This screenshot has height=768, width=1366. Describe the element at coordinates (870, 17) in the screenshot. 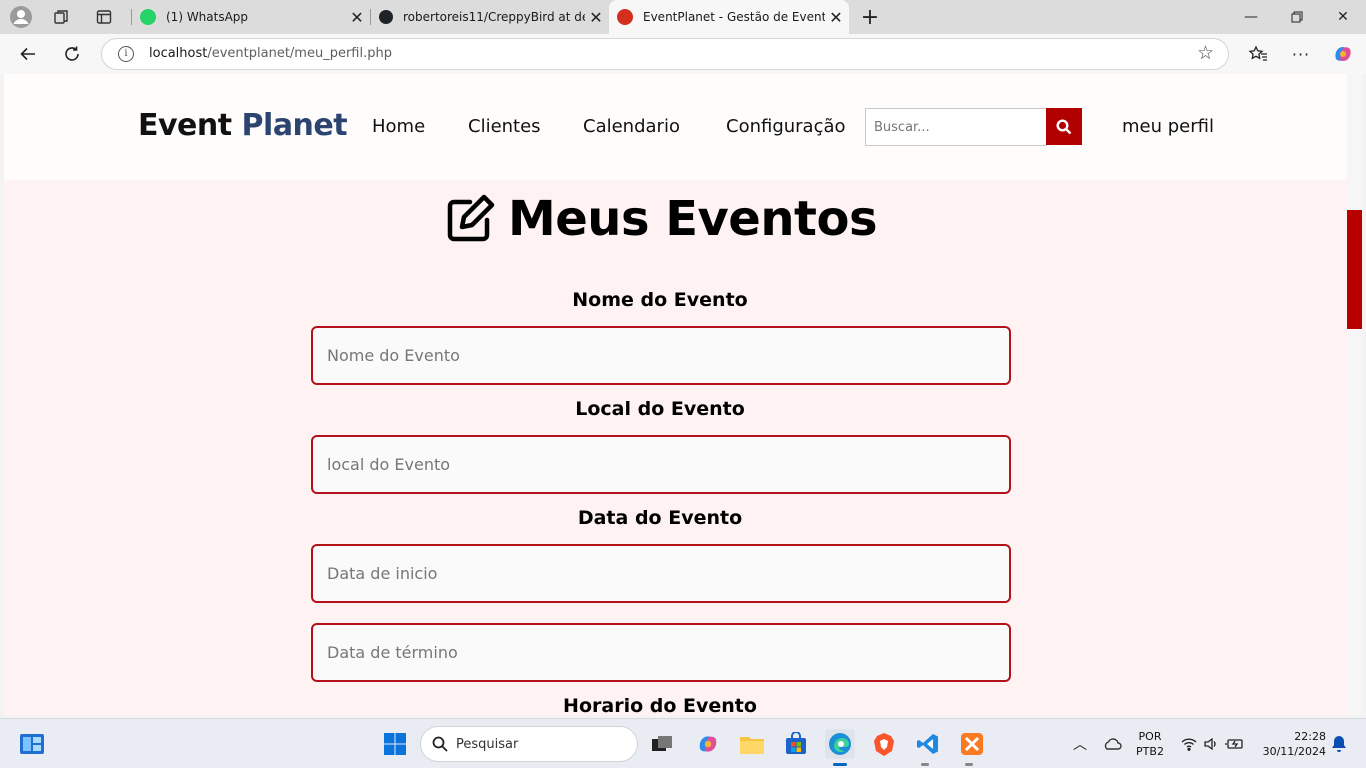

I see `new-tab-icon: +` at that location.